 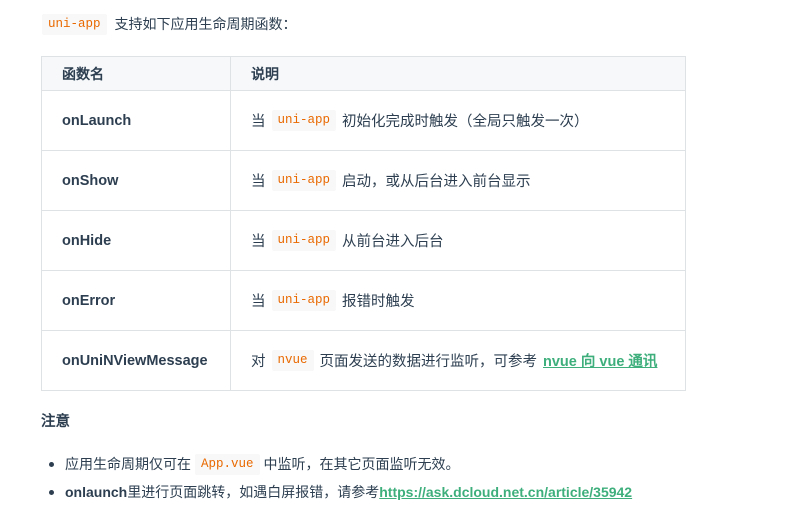 I want to click on note-text: 应用生命周期仅可在, so click(x=128, y=464).